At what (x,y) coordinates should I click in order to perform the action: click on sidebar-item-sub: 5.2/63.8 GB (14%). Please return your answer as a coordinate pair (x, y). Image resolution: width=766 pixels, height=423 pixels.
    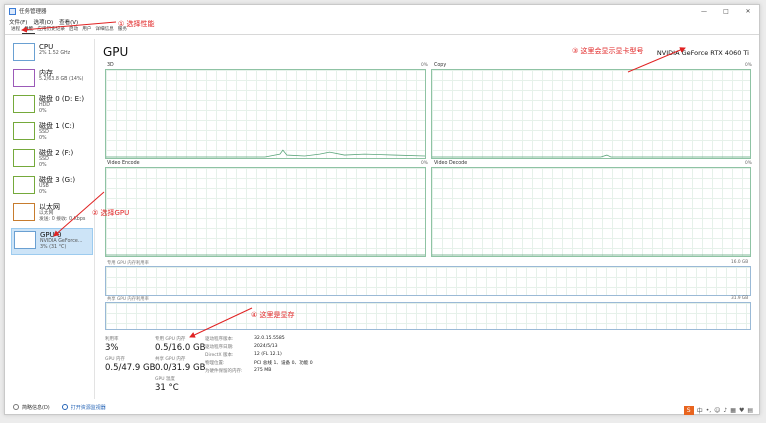
    Looking at the image, I should click on (61, 79).